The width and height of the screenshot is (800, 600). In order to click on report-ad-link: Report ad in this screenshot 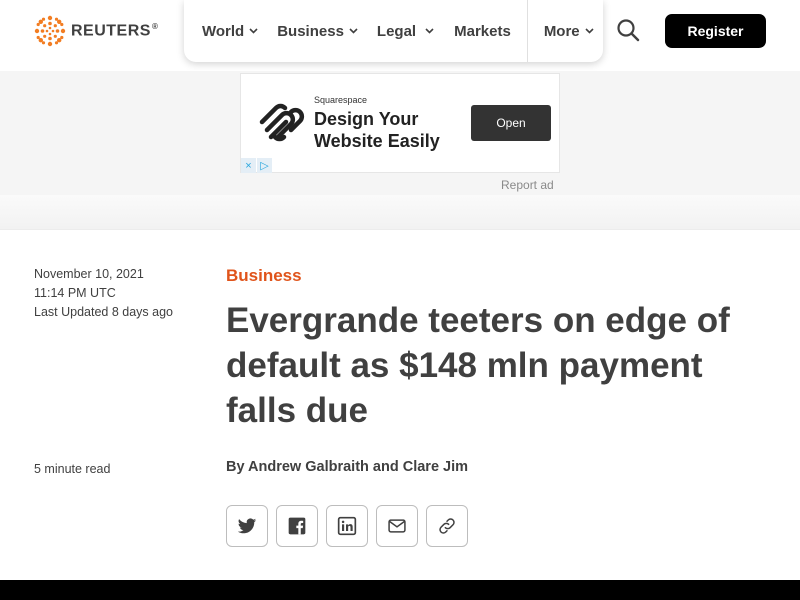, I will do `click(527, 185)`.